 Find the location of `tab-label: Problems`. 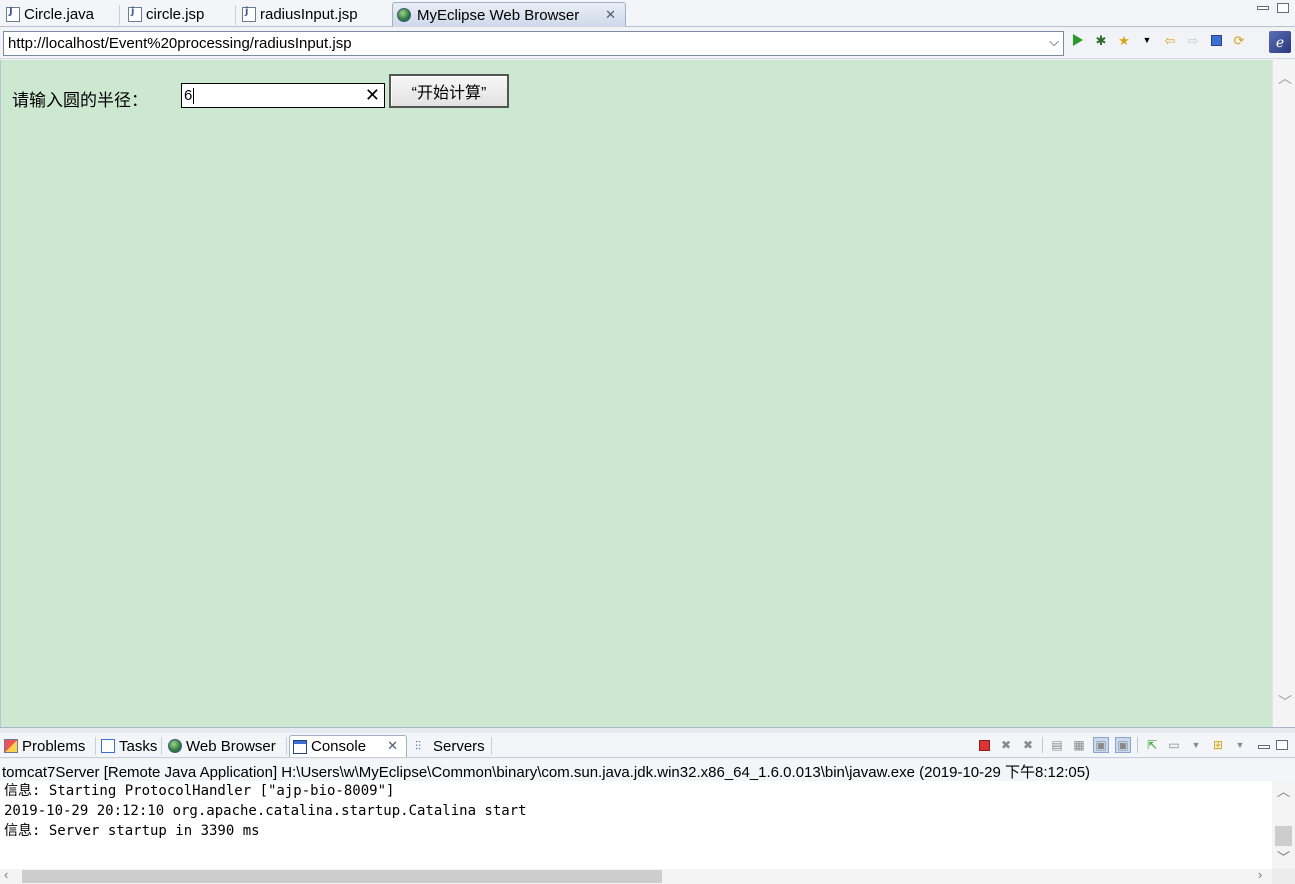

tab-label: Problems is located at coordinates (54, 746).